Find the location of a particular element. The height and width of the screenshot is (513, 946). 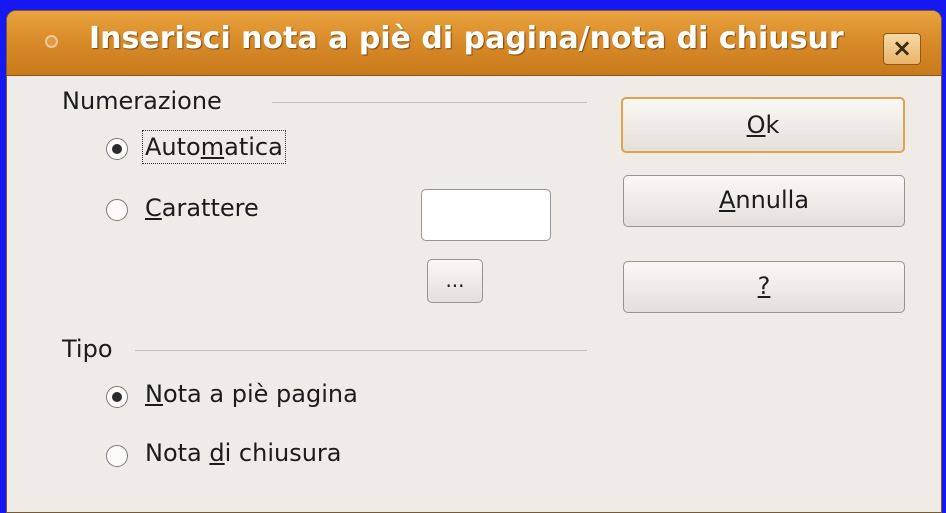

type-heading: Tipo is located at coordinates (87, 349).